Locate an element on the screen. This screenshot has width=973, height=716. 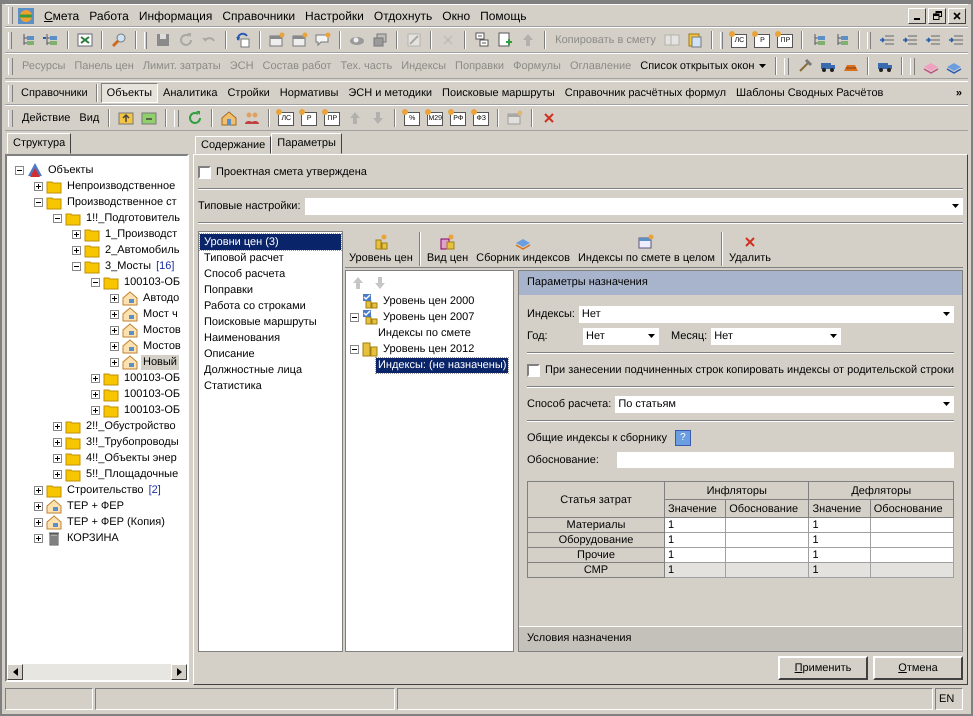
house-icon is located at coordinates (229, 118).